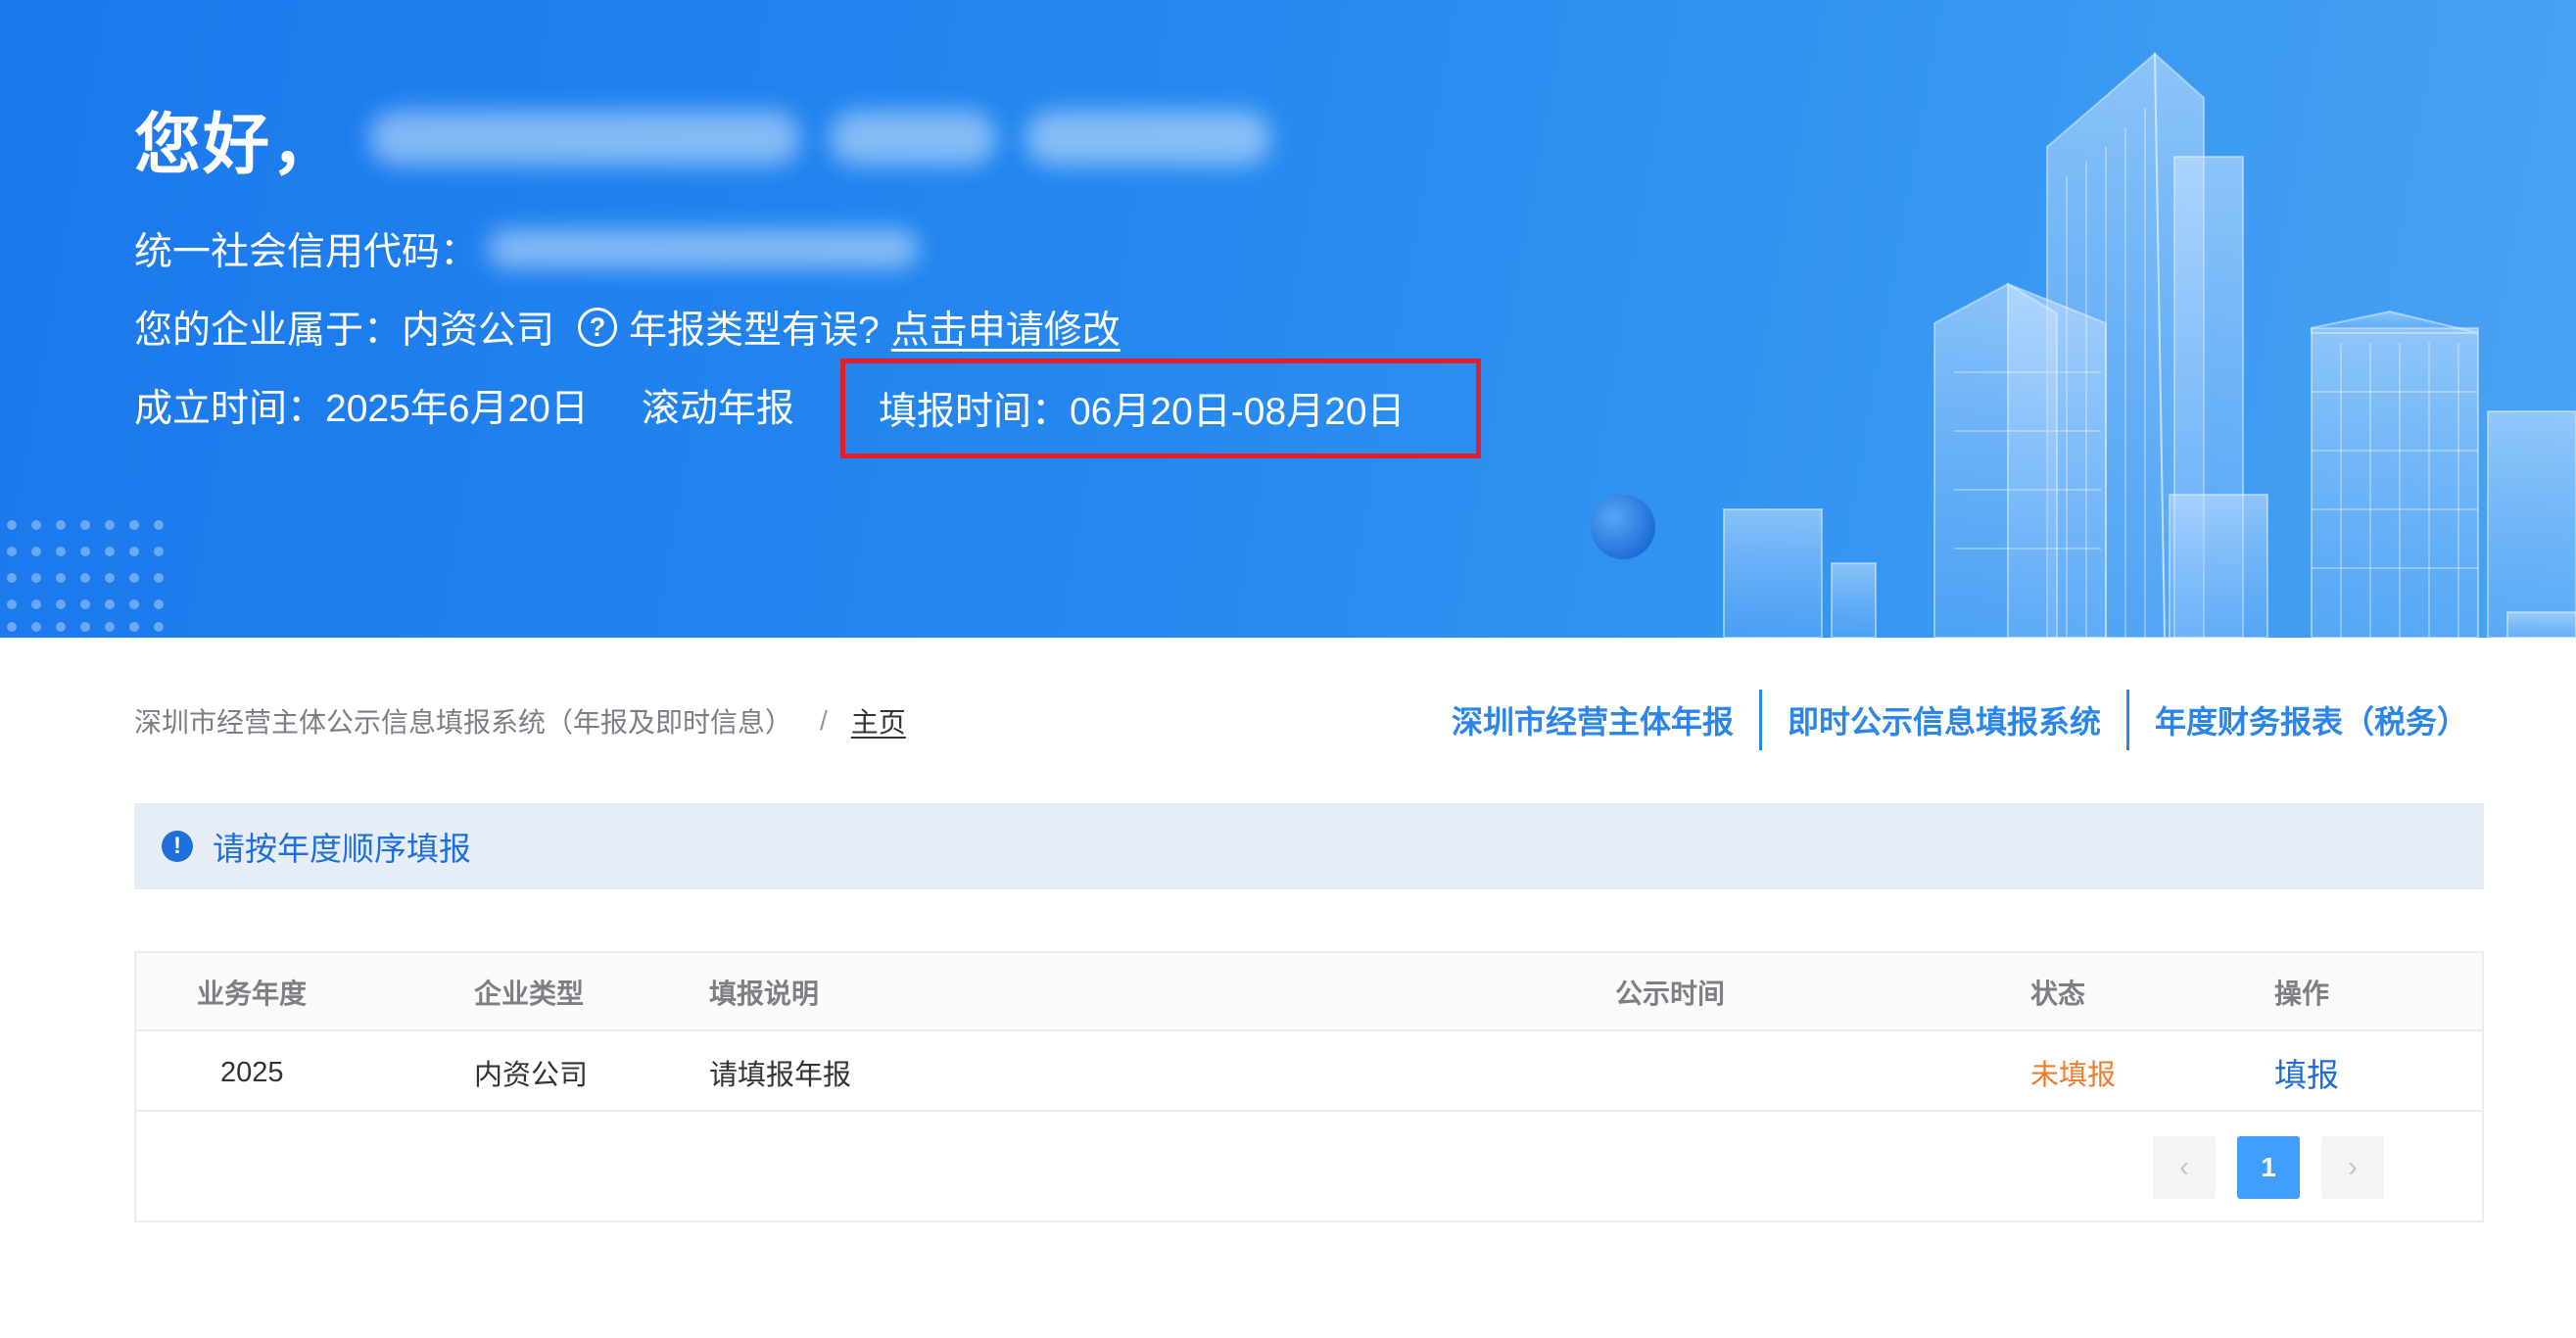 The width and height of the screenshot is (2576, 1338). I want to click on question-circle-icon: ?, so click(598, 327).